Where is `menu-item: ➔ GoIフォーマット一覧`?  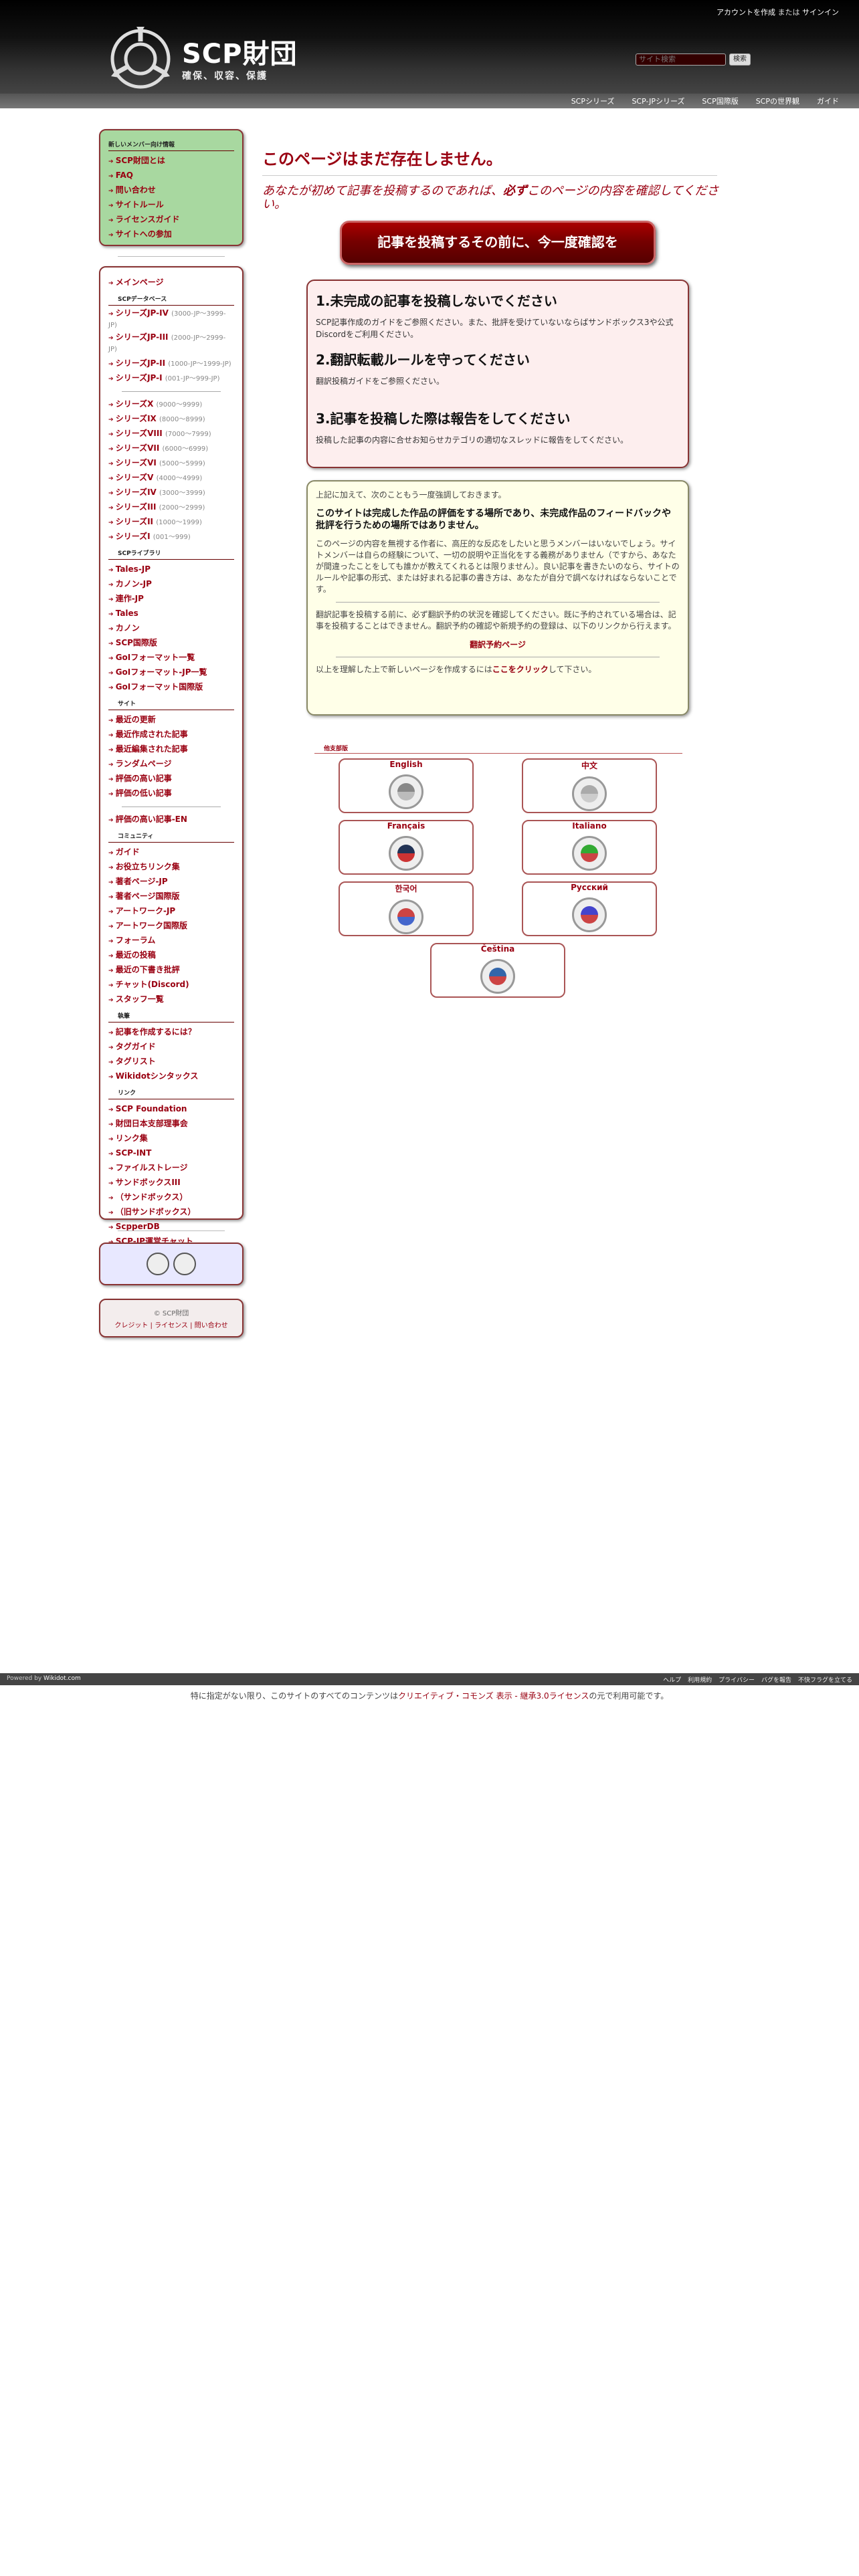 menu-item: ➔ GoIフォーマット一覧 is located at coordinates (171, 658).